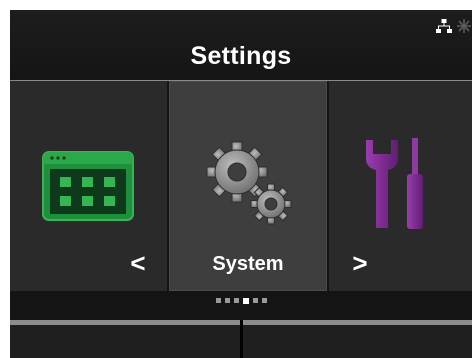 The width and height of the screenshot is (472, 358). I want to click on network-icon, so click(444, 26).